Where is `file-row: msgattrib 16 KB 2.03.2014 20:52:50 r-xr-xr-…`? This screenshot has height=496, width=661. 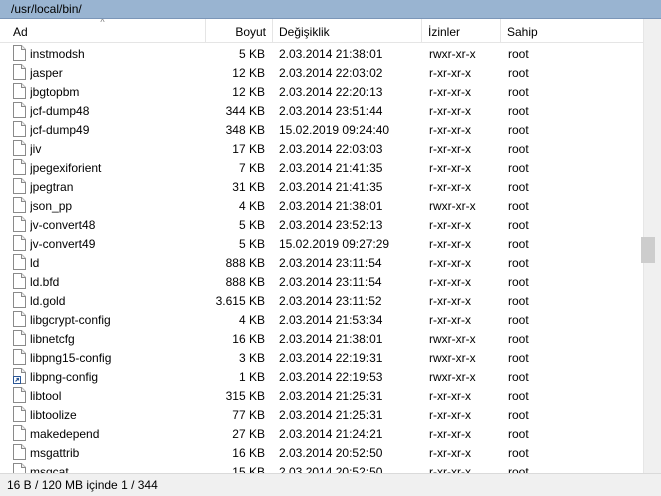
file-row: msgattrib 16 KB 2.03.2014 20:52:50 r-xr-xr-… is located at coordinates (321, 452).